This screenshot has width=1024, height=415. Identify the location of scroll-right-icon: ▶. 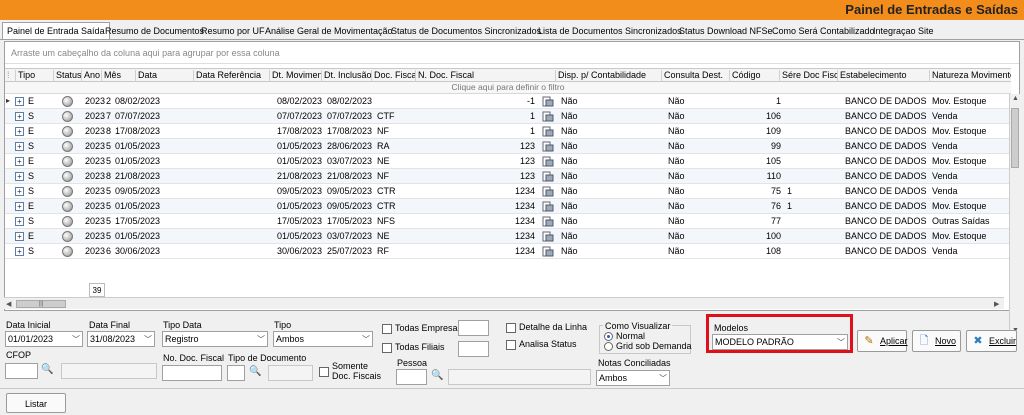
(996, 304).